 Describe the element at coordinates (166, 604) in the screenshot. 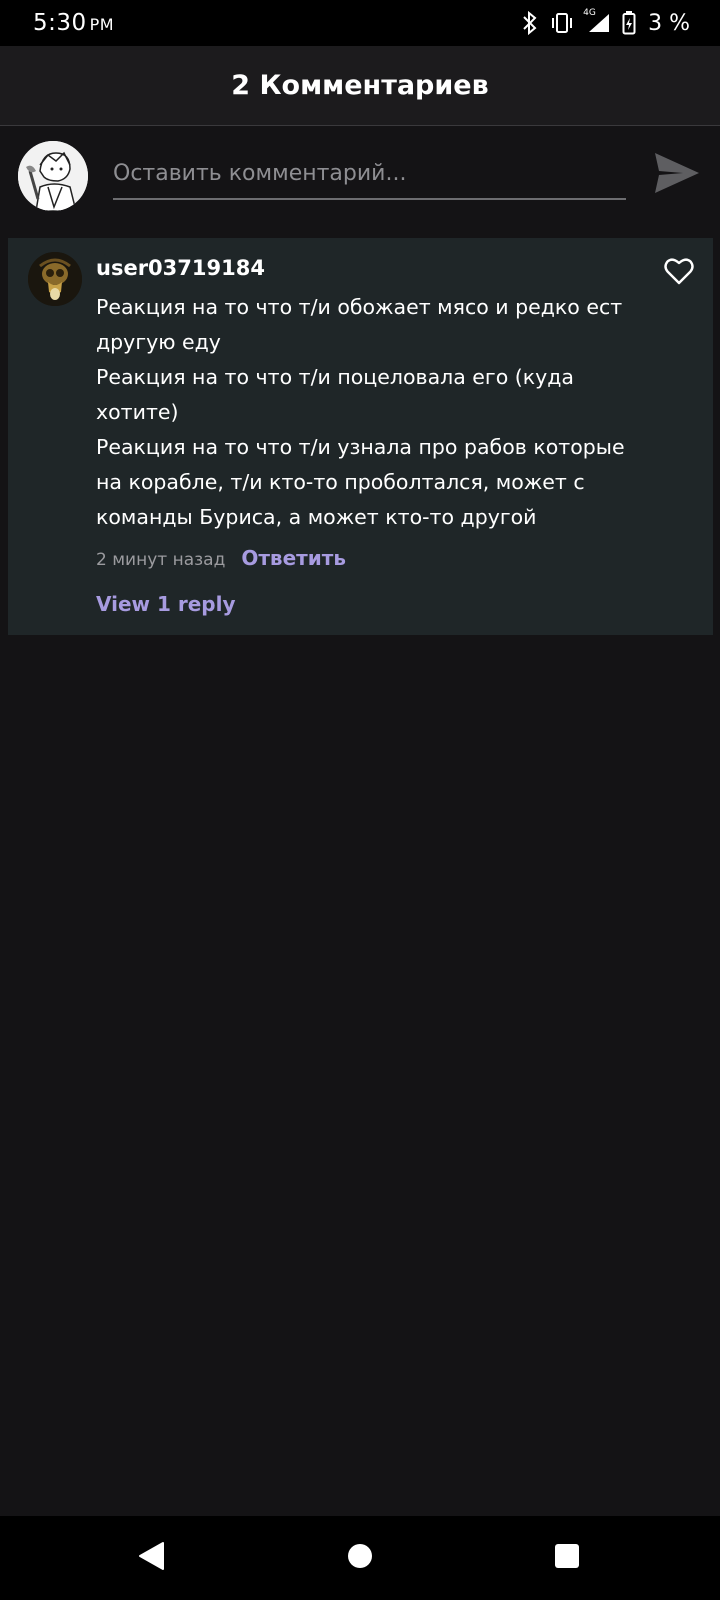

I see `view-replies-link: View 1 reply` at that location.